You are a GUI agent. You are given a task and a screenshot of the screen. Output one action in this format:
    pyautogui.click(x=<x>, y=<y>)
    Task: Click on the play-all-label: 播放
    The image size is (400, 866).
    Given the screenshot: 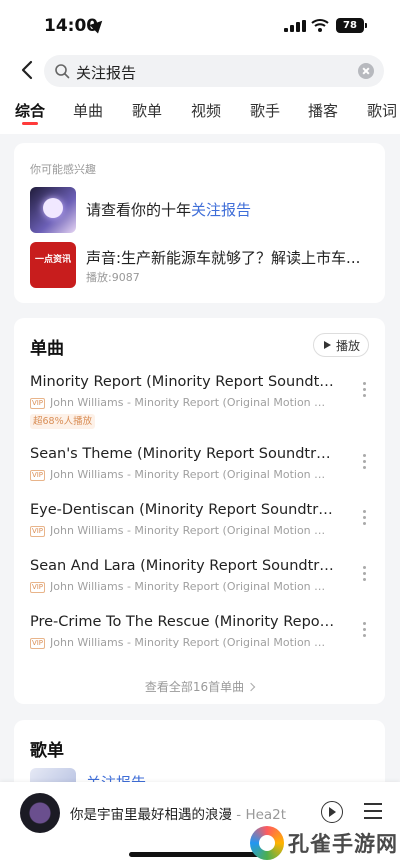 What is the action you would take?
    pyautogui.click(x=348, y=346)
    